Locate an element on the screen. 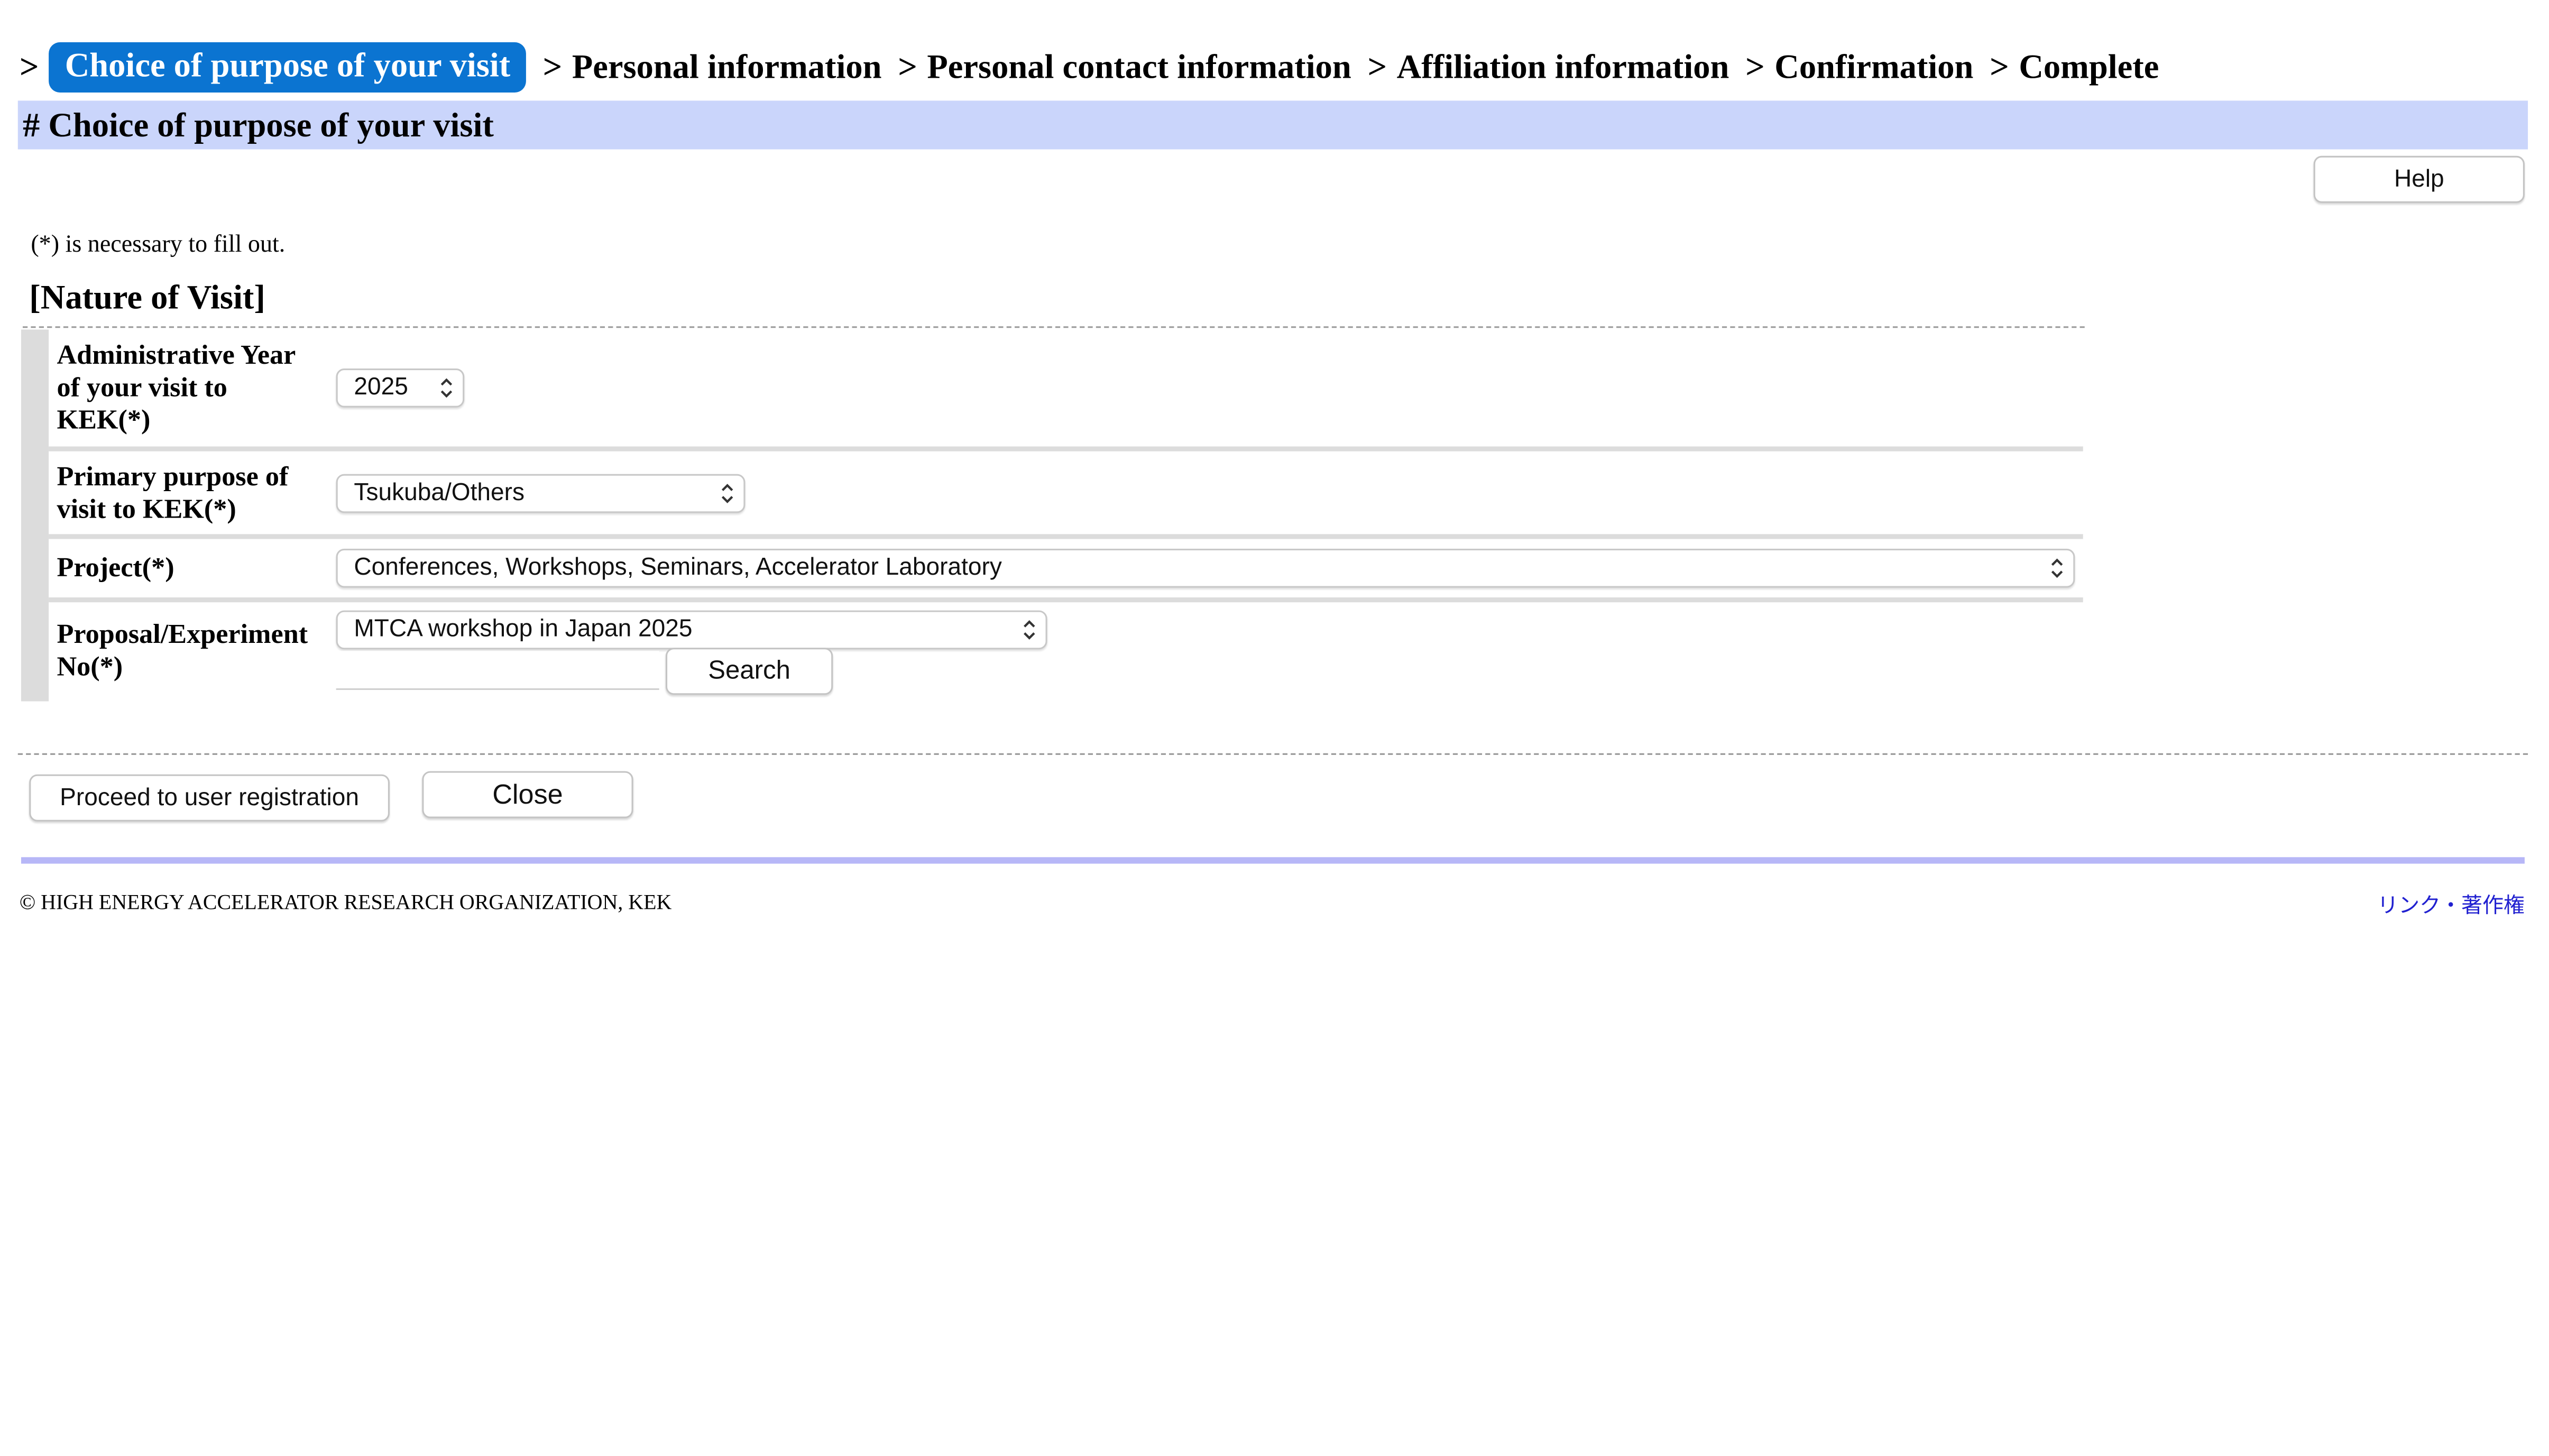  step-label: Personal information is located at coordinates (727, 66).